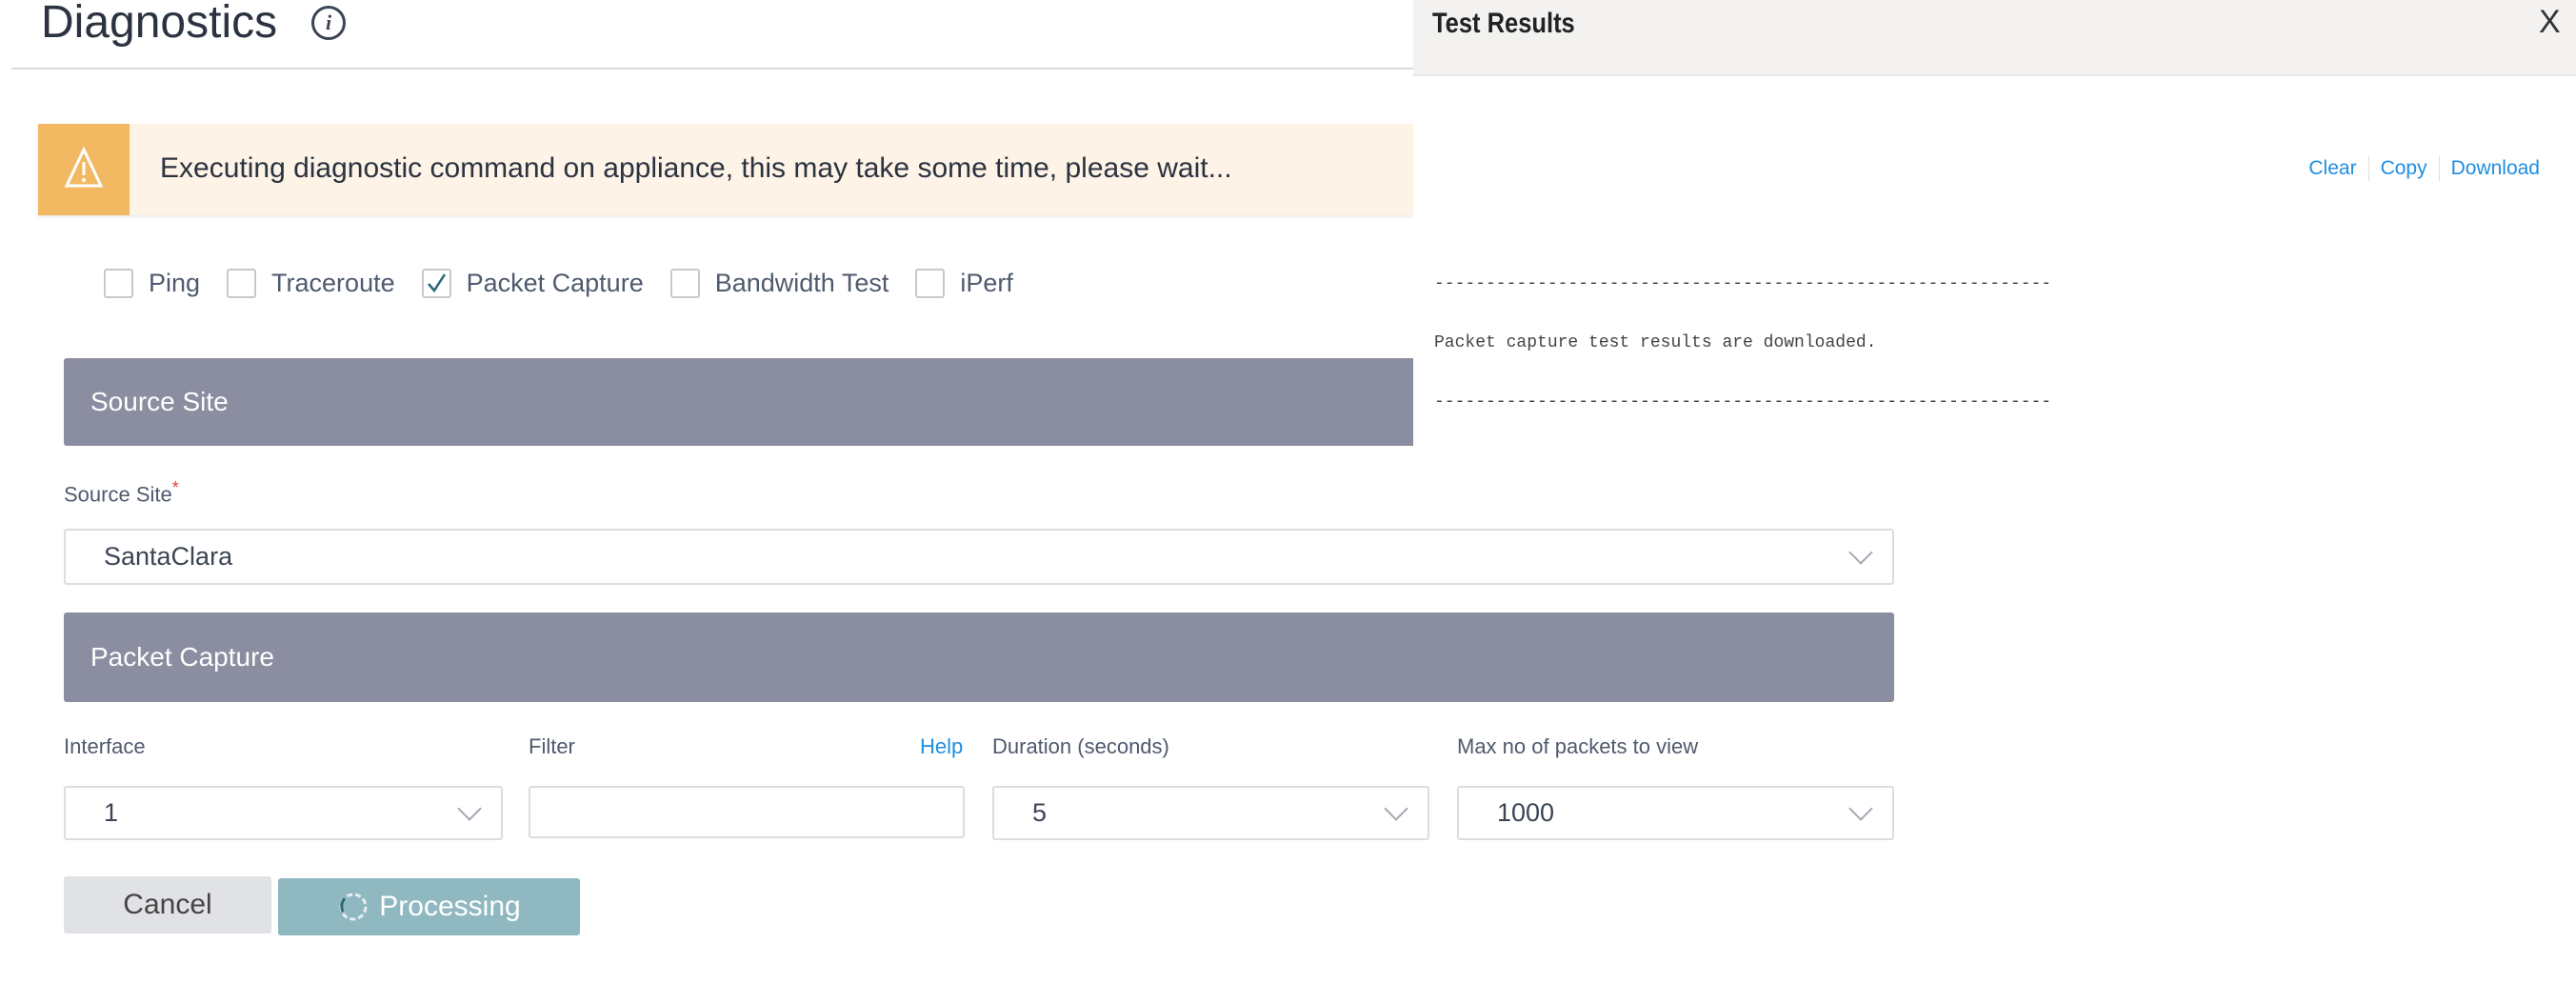 The width and height of the screenshot is (2576, 1004). I want to click on processing-button: Processing, so click(429, 906).